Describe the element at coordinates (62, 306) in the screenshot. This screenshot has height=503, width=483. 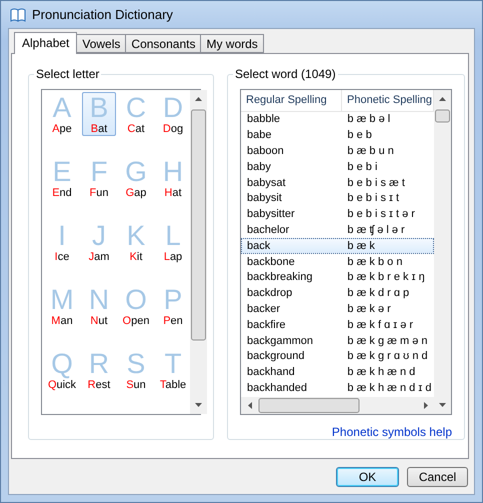
I see `letter-item: M Man` at that location.